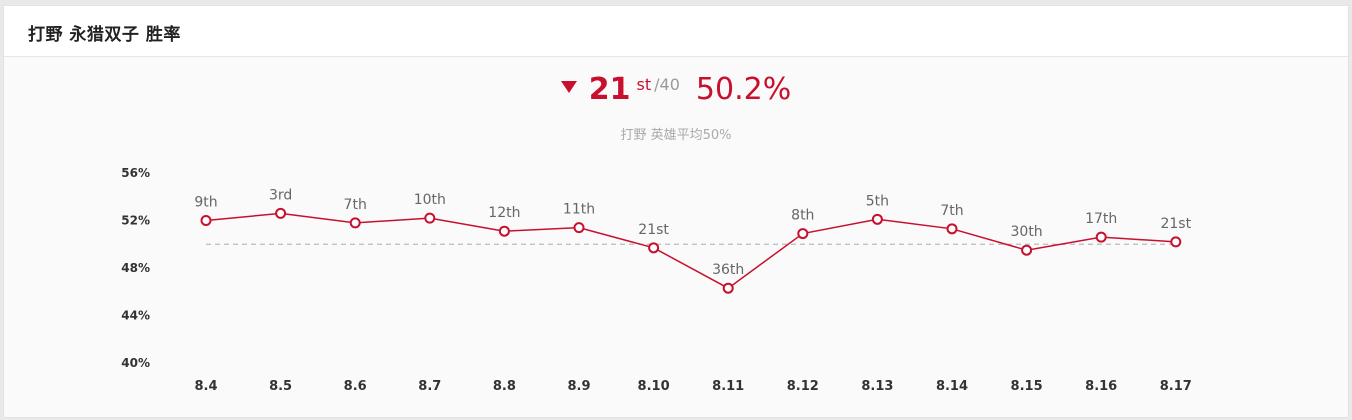 The width and height of the screenshot is (1352, 420). Describe the element at coordinates (1027, 386) in the screenshot. I see `x-tick-label: 8.15` at that location.